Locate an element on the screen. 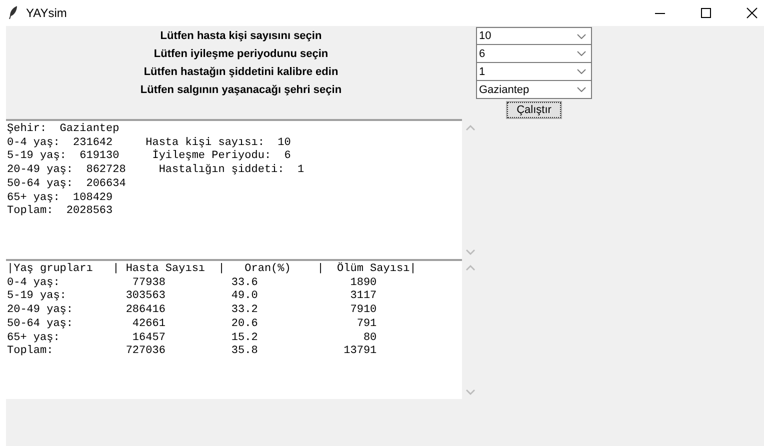 The height and width of the screenshot is (446, 764). text-line: Şehir: Gaziantep is located at coordinates (63, 130).